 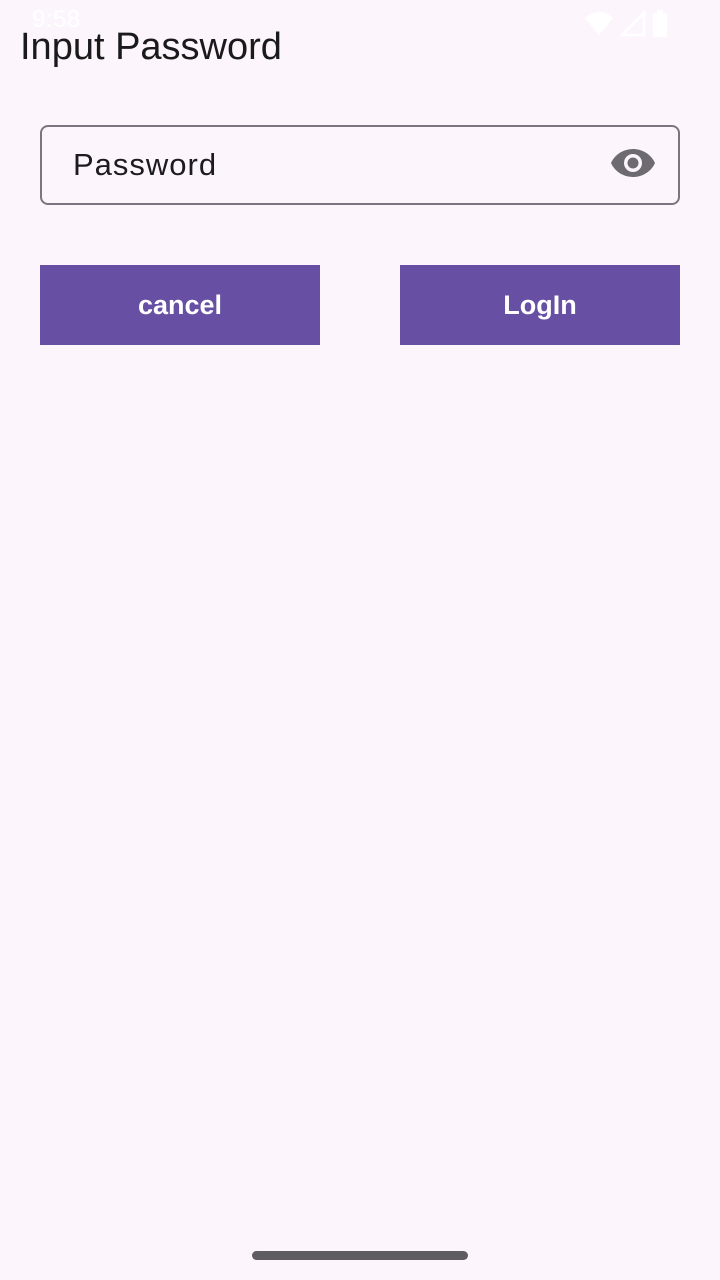 What do you see at coordinates (180, 305) in the screenshot?
I see `cancel-button: cancel` at bounding box center [180, 305].